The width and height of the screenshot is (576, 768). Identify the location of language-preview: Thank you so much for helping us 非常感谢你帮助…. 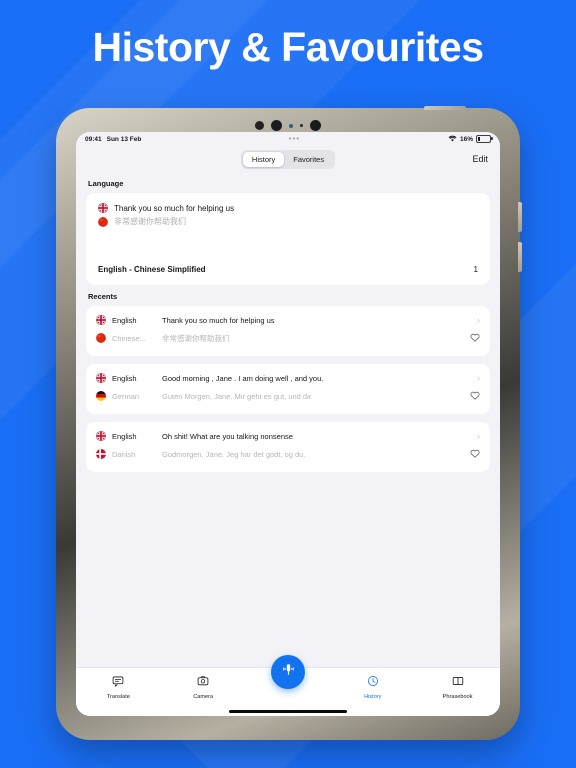
(288, 224).